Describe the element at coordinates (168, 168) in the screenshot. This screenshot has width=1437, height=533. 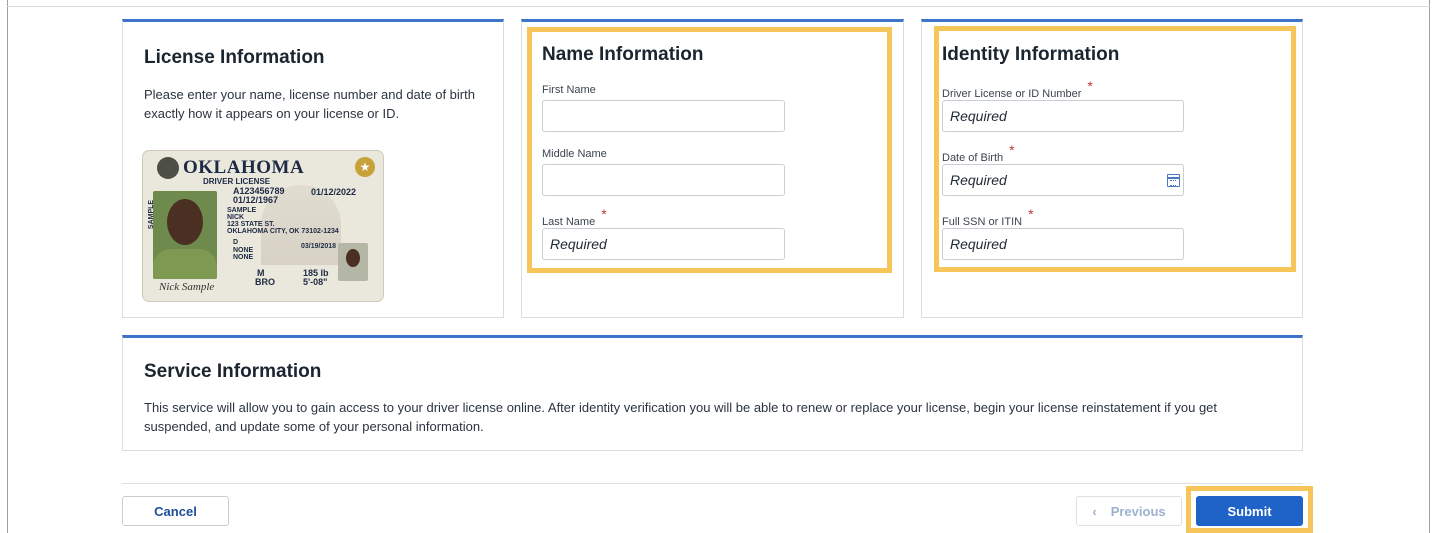
I see `state-seal-icon` at that location.